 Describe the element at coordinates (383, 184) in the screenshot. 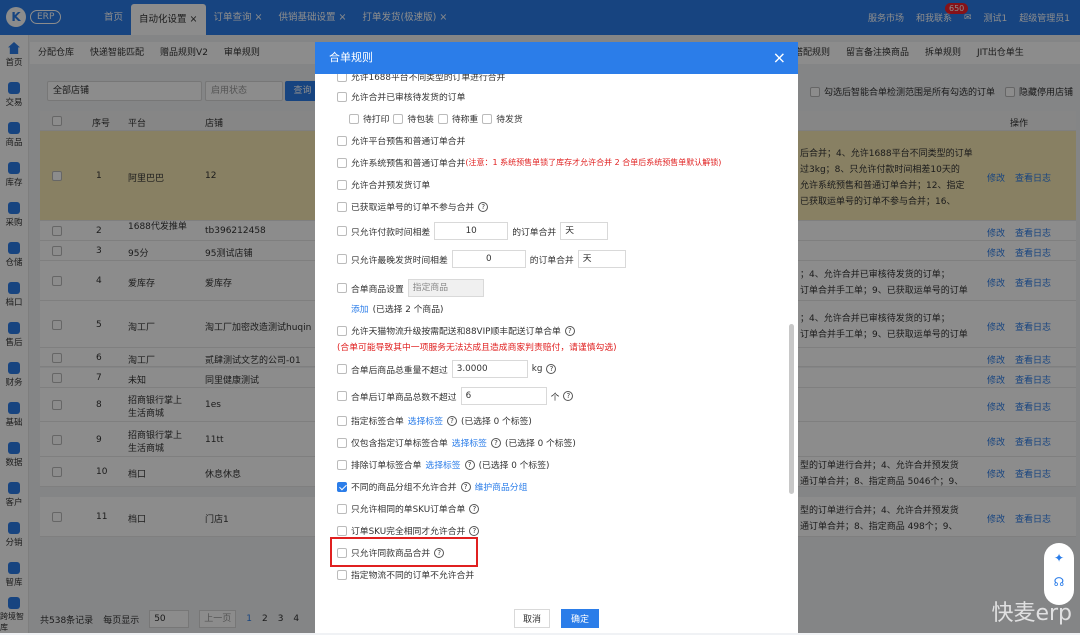

I see `opt-preship: 允许合并预发货订单` at that location.